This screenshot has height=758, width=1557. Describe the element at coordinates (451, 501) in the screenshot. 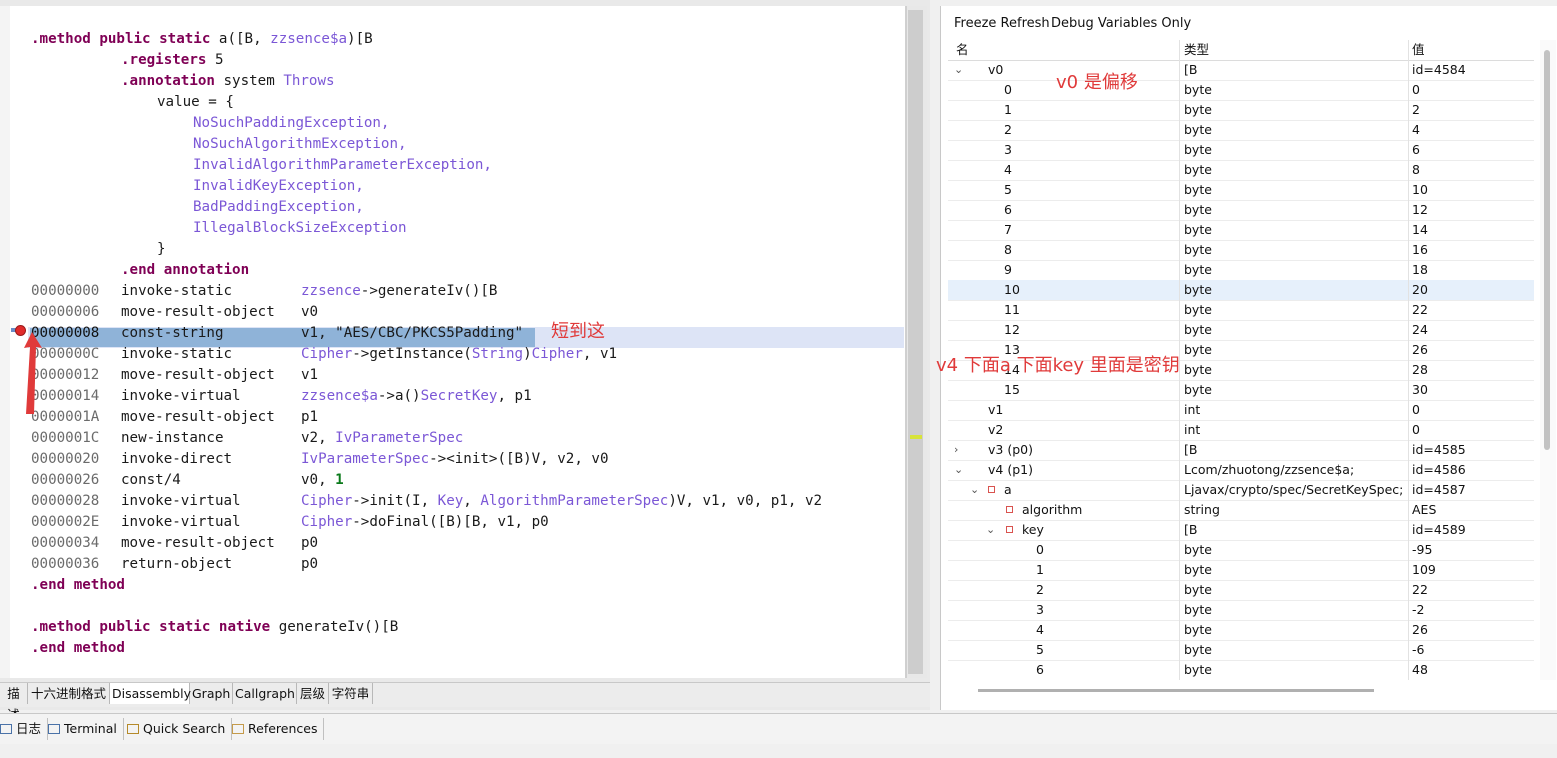

I see `type-ref: Key` at that location.